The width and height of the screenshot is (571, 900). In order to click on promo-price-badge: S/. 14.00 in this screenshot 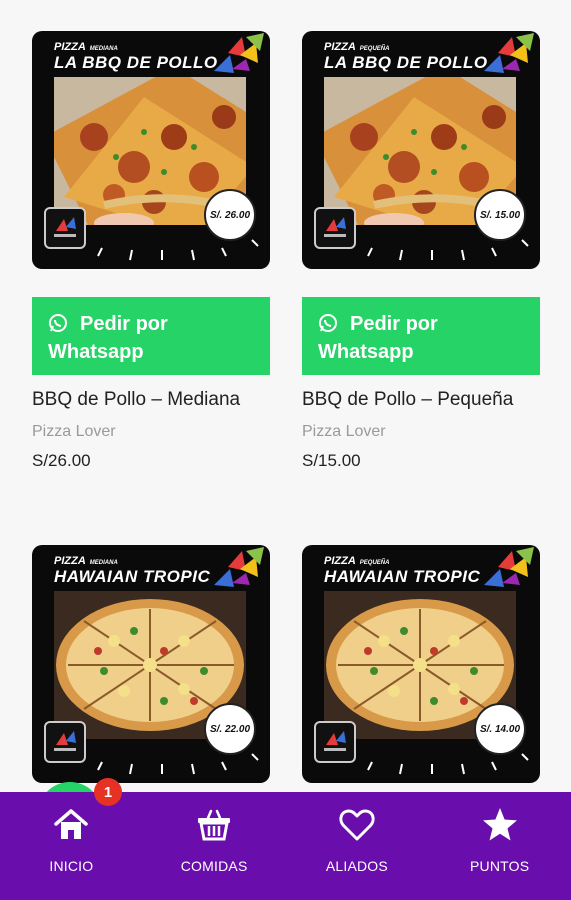, I will do `click(500, 729)`.